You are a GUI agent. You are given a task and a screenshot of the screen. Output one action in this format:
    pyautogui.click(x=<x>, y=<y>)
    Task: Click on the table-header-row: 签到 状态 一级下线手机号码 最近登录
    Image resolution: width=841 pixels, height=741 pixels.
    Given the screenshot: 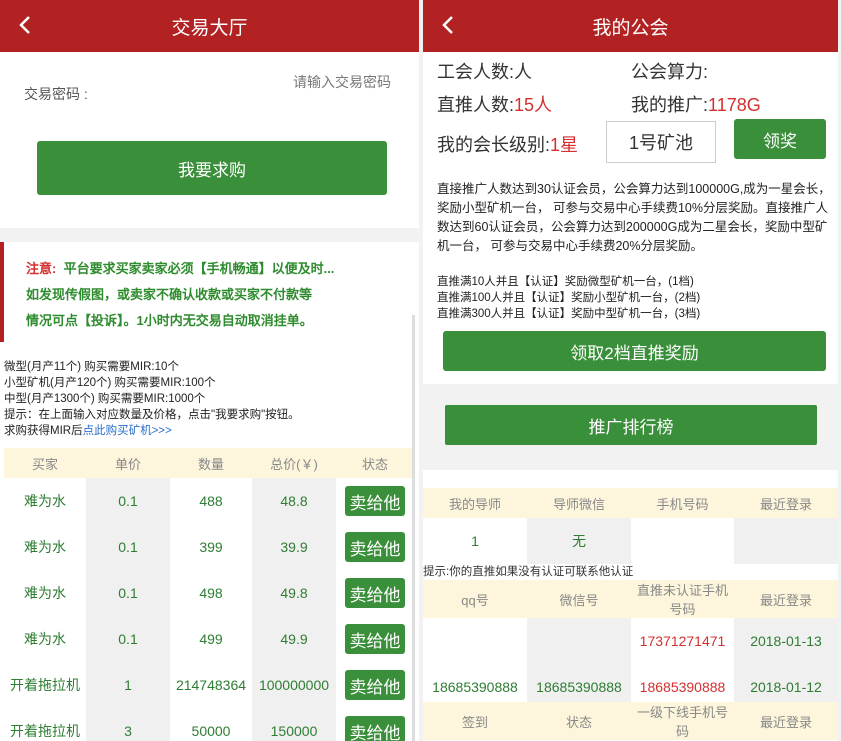 What is the action you would take?
    pyautogui.click(x=630, y=721)
    